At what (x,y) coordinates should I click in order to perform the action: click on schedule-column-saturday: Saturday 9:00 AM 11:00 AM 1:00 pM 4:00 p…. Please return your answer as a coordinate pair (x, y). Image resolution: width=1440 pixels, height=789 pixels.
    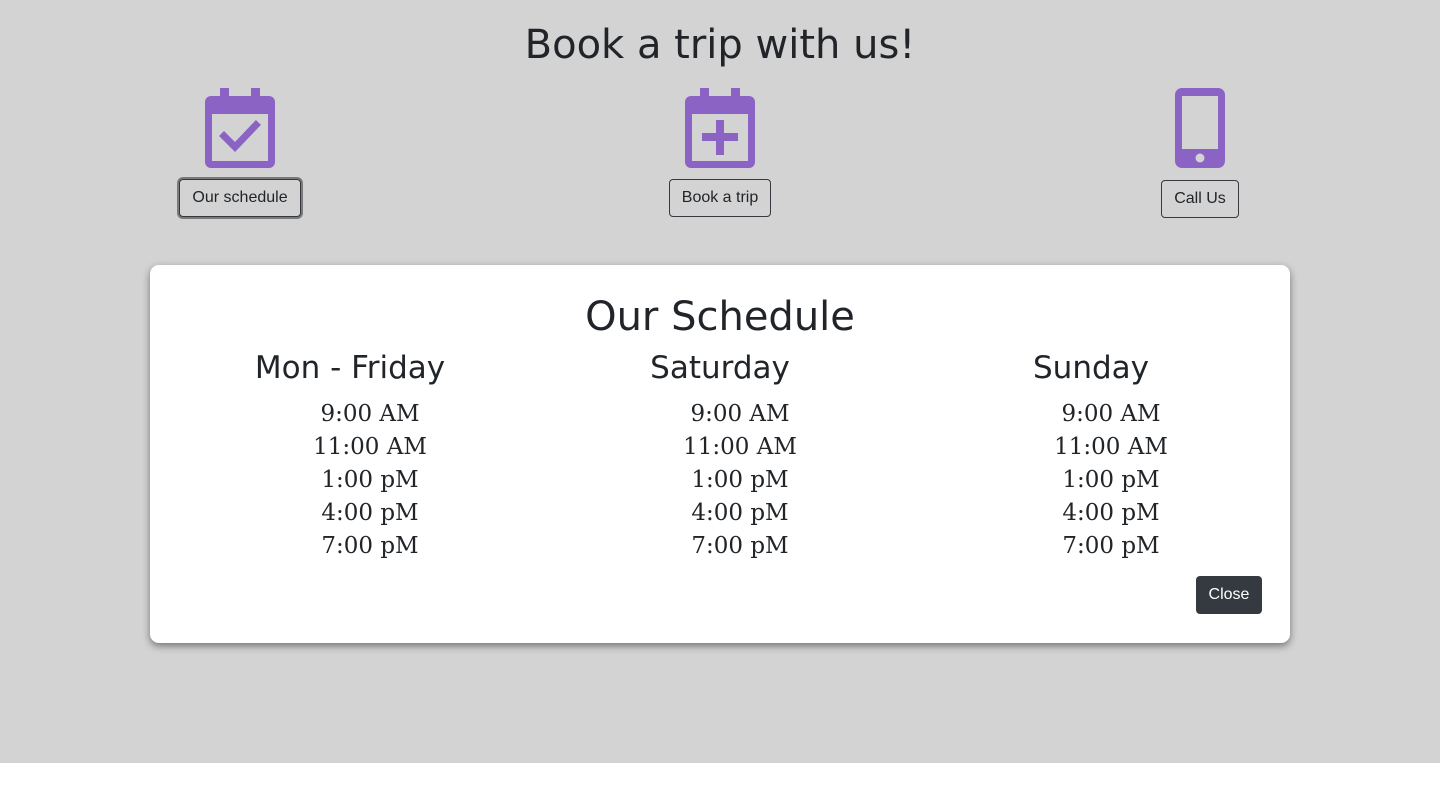
    Looking at the image, I should click on (720, 454).